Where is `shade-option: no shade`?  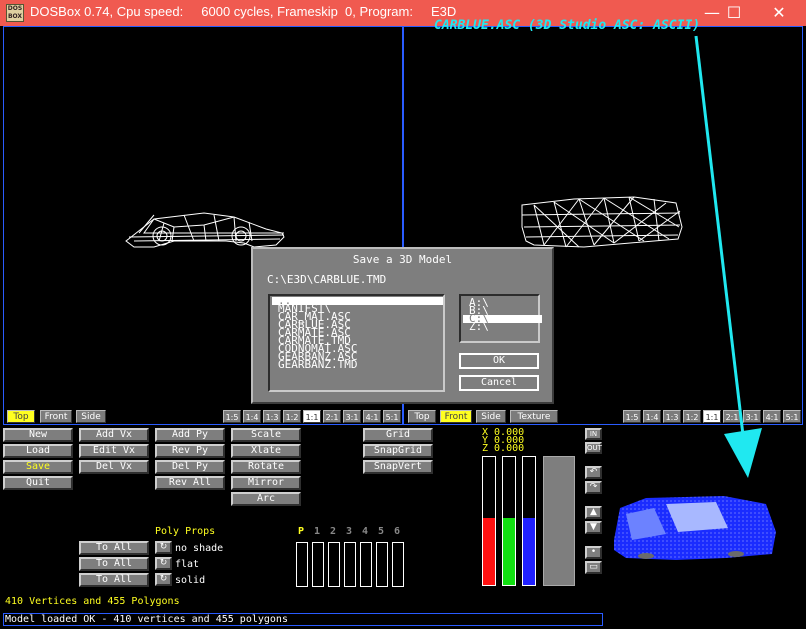 shade-option: no shade is located at coordinates (199, 548).